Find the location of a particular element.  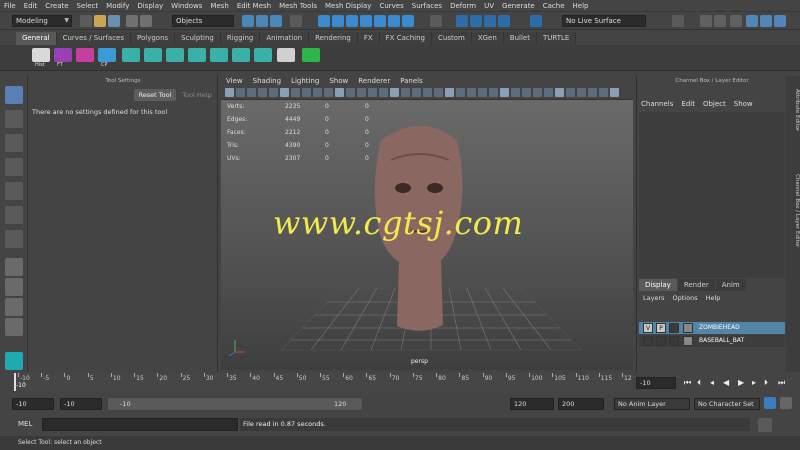

shelf-tab-sculpting: Sculpting is located at coordinates (198, 38).